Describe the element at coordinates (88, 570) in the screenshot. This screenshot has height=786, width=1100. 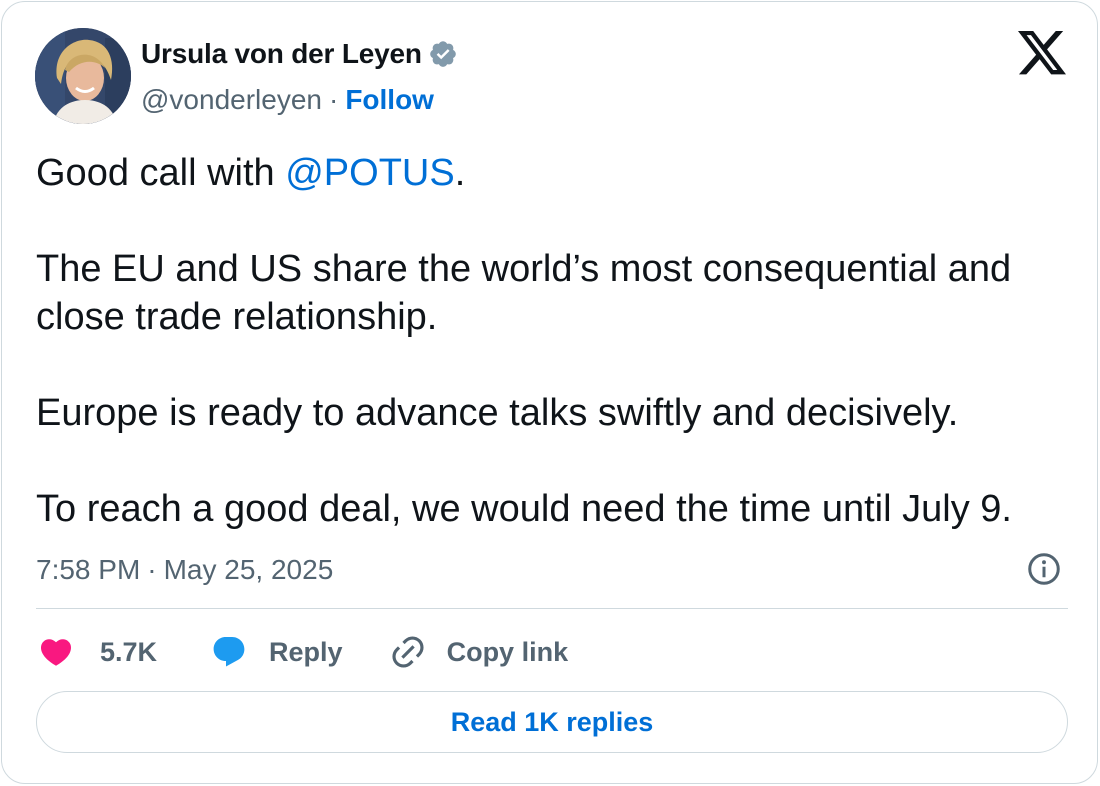
I see `tweet-time: 7:58 PM` at that location.